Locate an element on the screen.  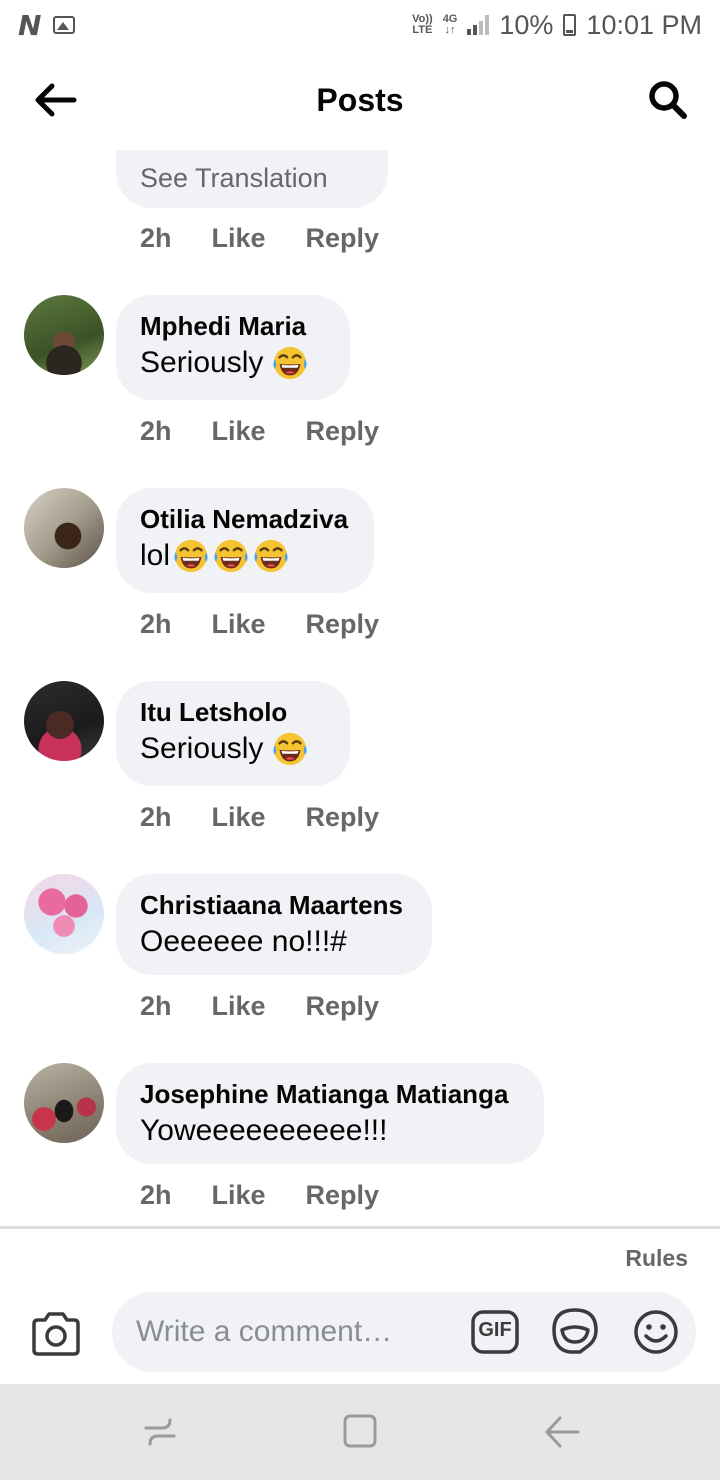
home-icon is located at coordinates (360, 1431).